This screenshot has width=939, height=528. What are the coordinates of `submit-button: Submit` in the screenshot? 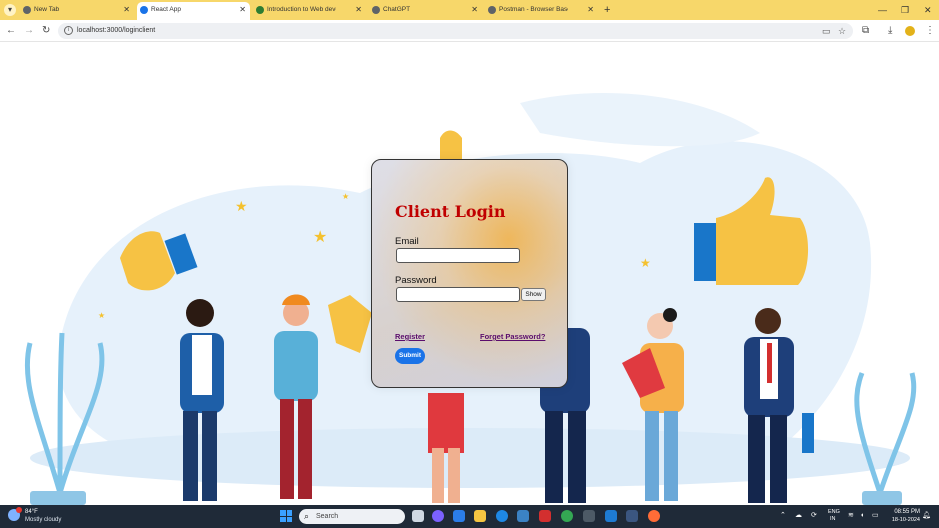 It's located at (410, 356).